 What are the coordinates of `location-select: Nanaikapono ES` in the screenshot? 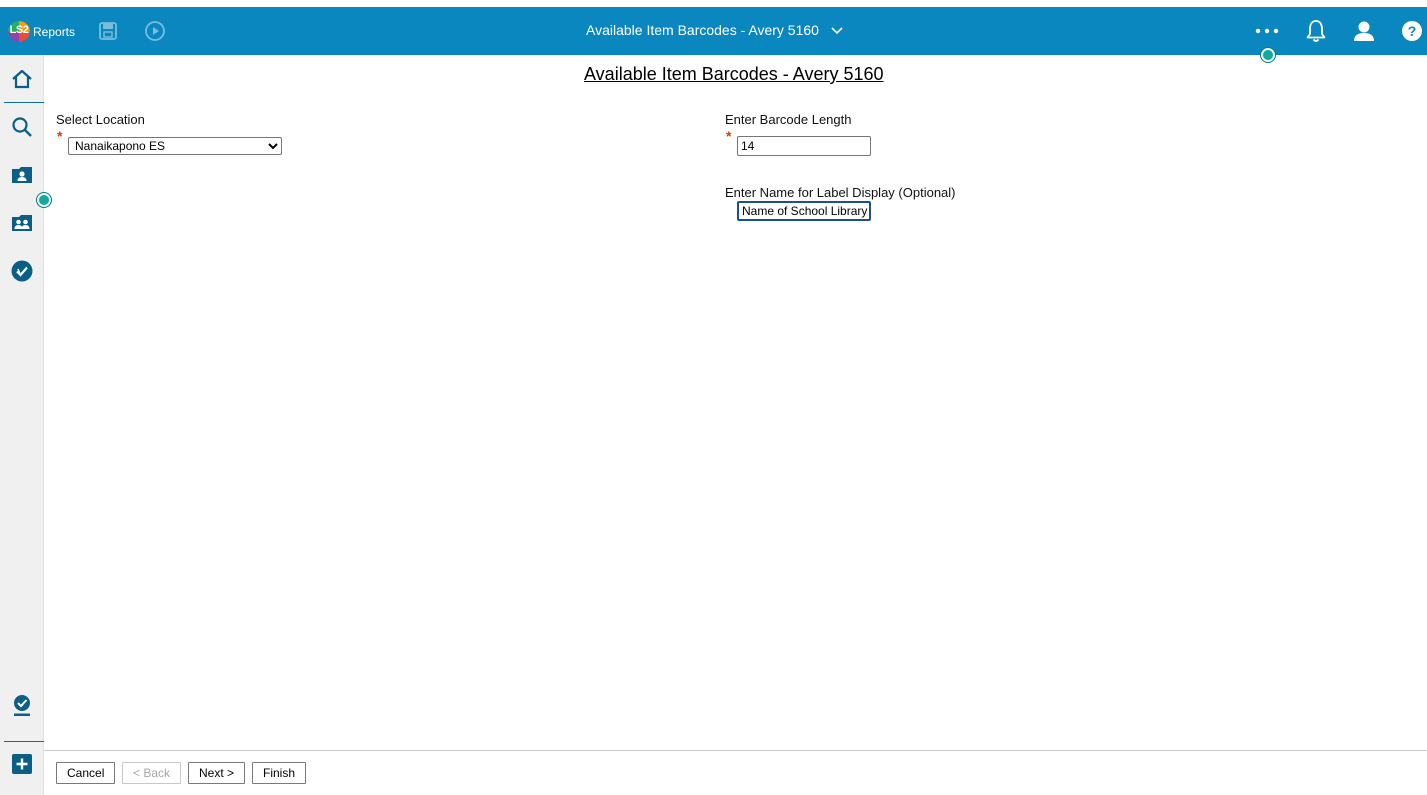 It's located at (175, 146).